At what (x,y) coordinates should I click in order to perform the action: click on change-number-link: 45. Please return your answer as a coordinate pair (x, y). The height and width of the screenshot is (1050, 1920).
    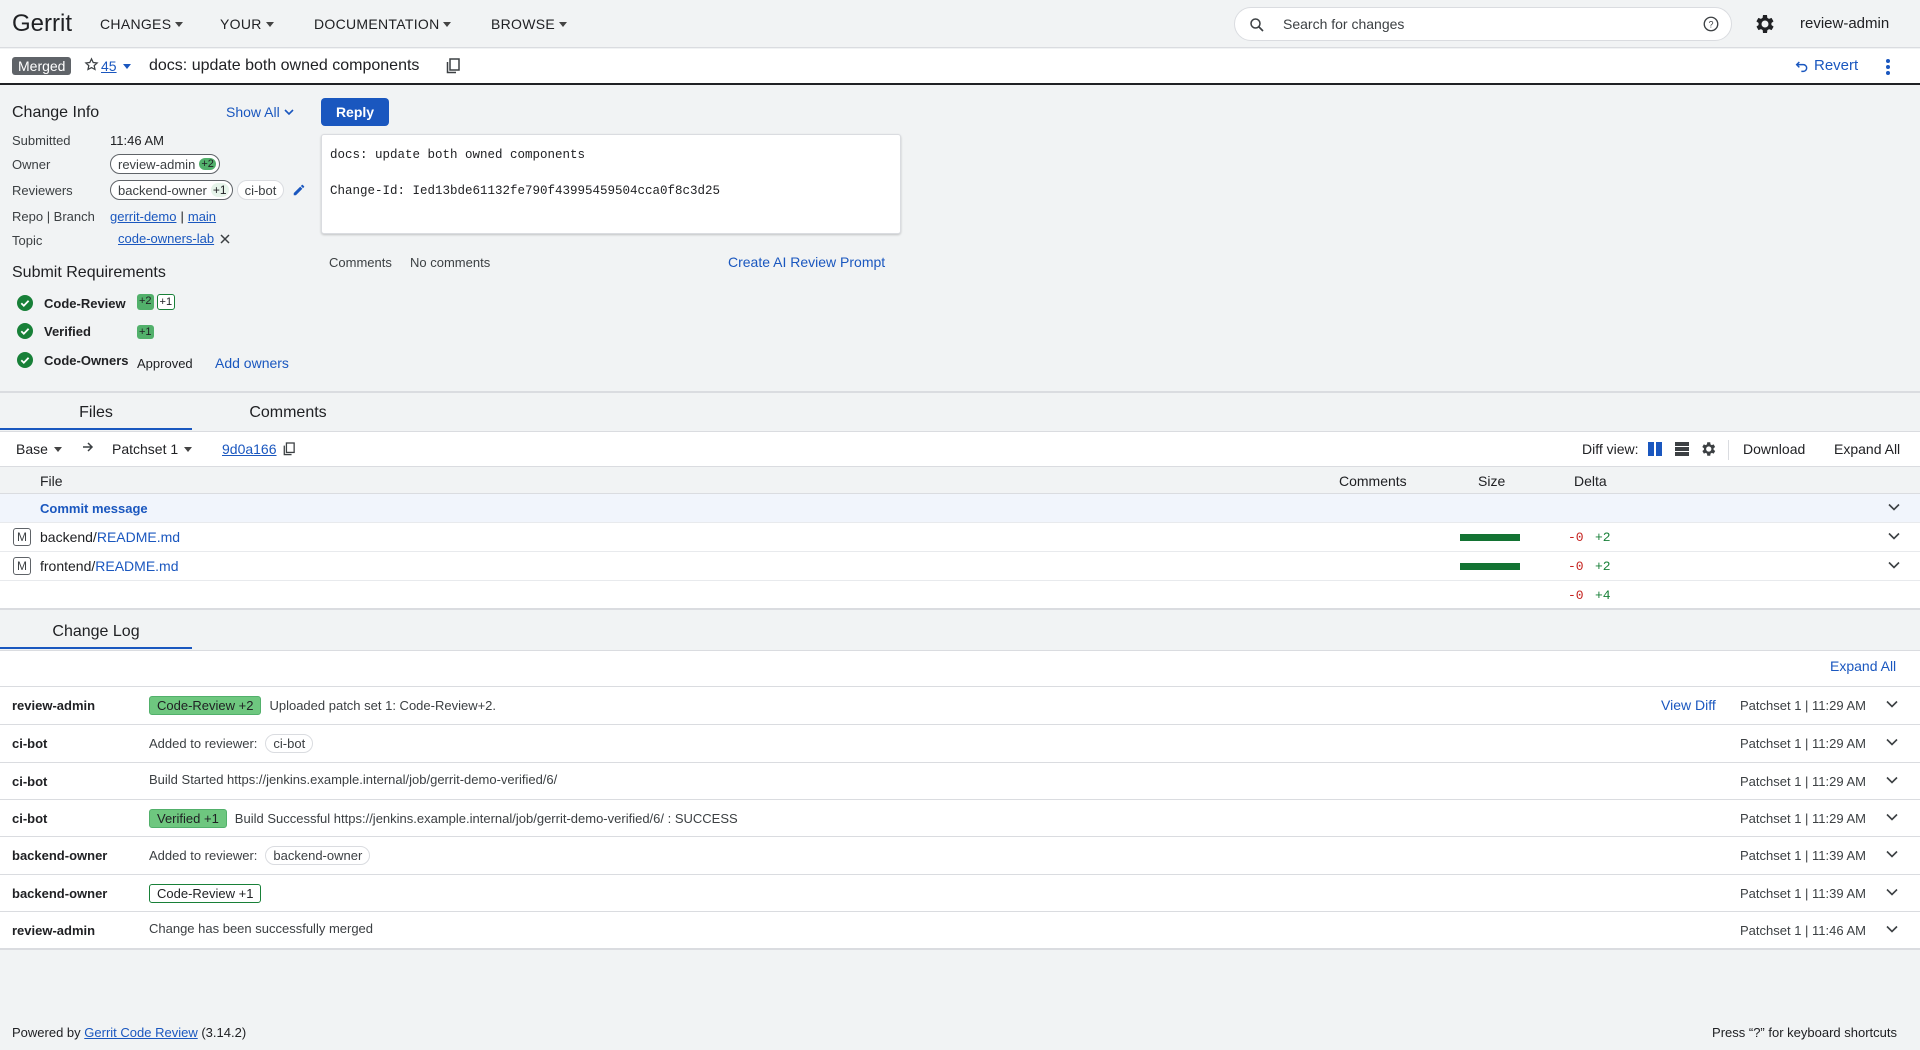
    Looking at the image, I should click on (109, 66).